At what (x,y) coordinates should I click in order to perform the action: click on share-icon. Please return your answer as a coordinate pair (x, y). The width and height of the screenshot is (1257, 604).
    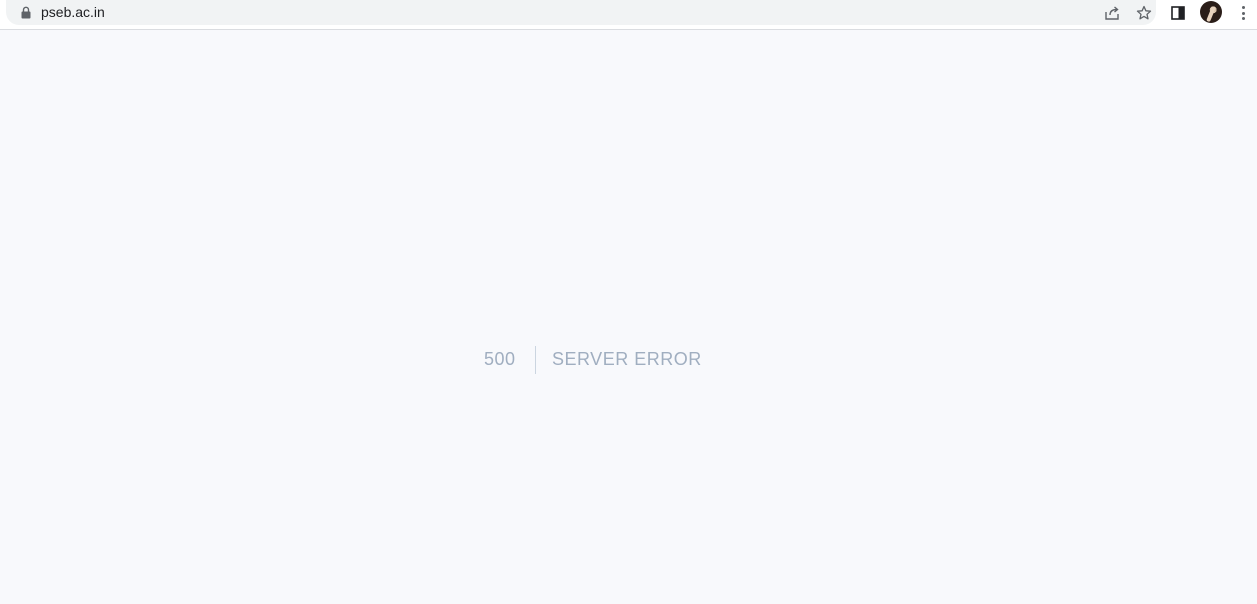
    Looking at the image, I should click on (1112, 13).